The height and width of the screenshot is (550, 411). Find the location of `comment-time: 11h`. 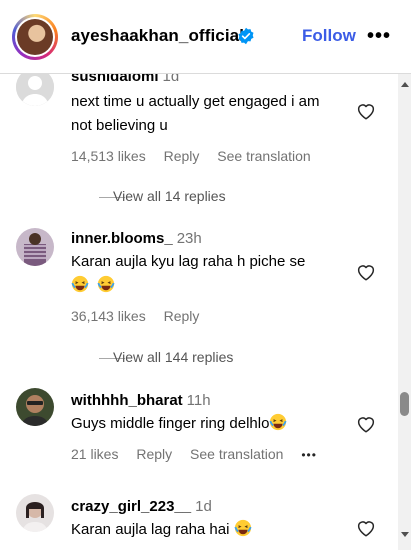

comment-time: 11h is located at coordinates (198, 400).